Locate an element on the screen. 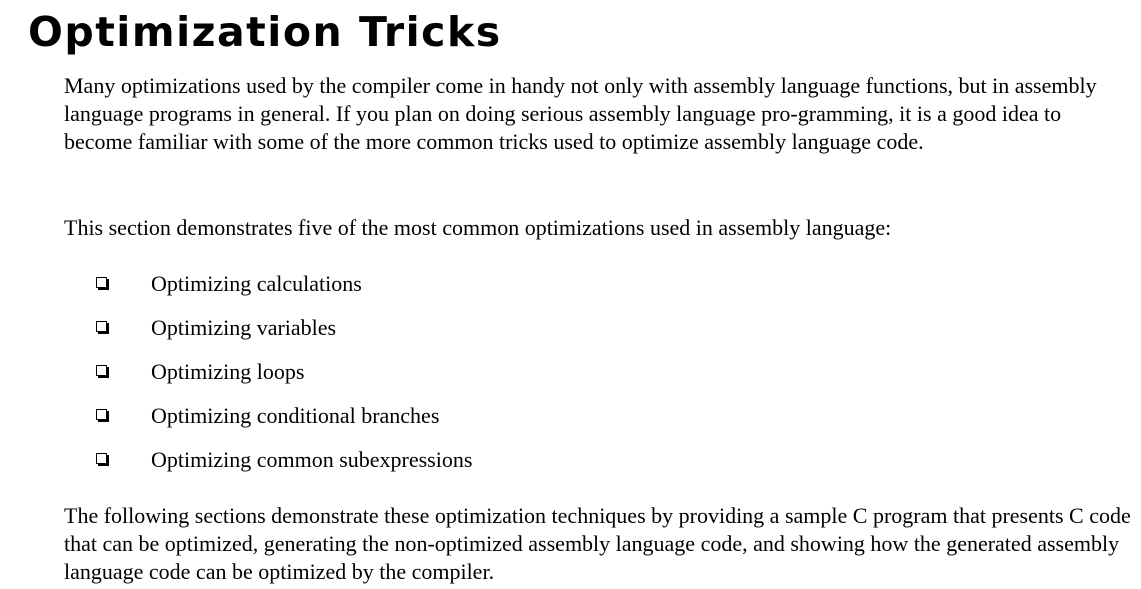 The height and width of the screenshot is (589, 1141). list-item-label: Optimizing common subexpressions is located at coordinates (312, 459).